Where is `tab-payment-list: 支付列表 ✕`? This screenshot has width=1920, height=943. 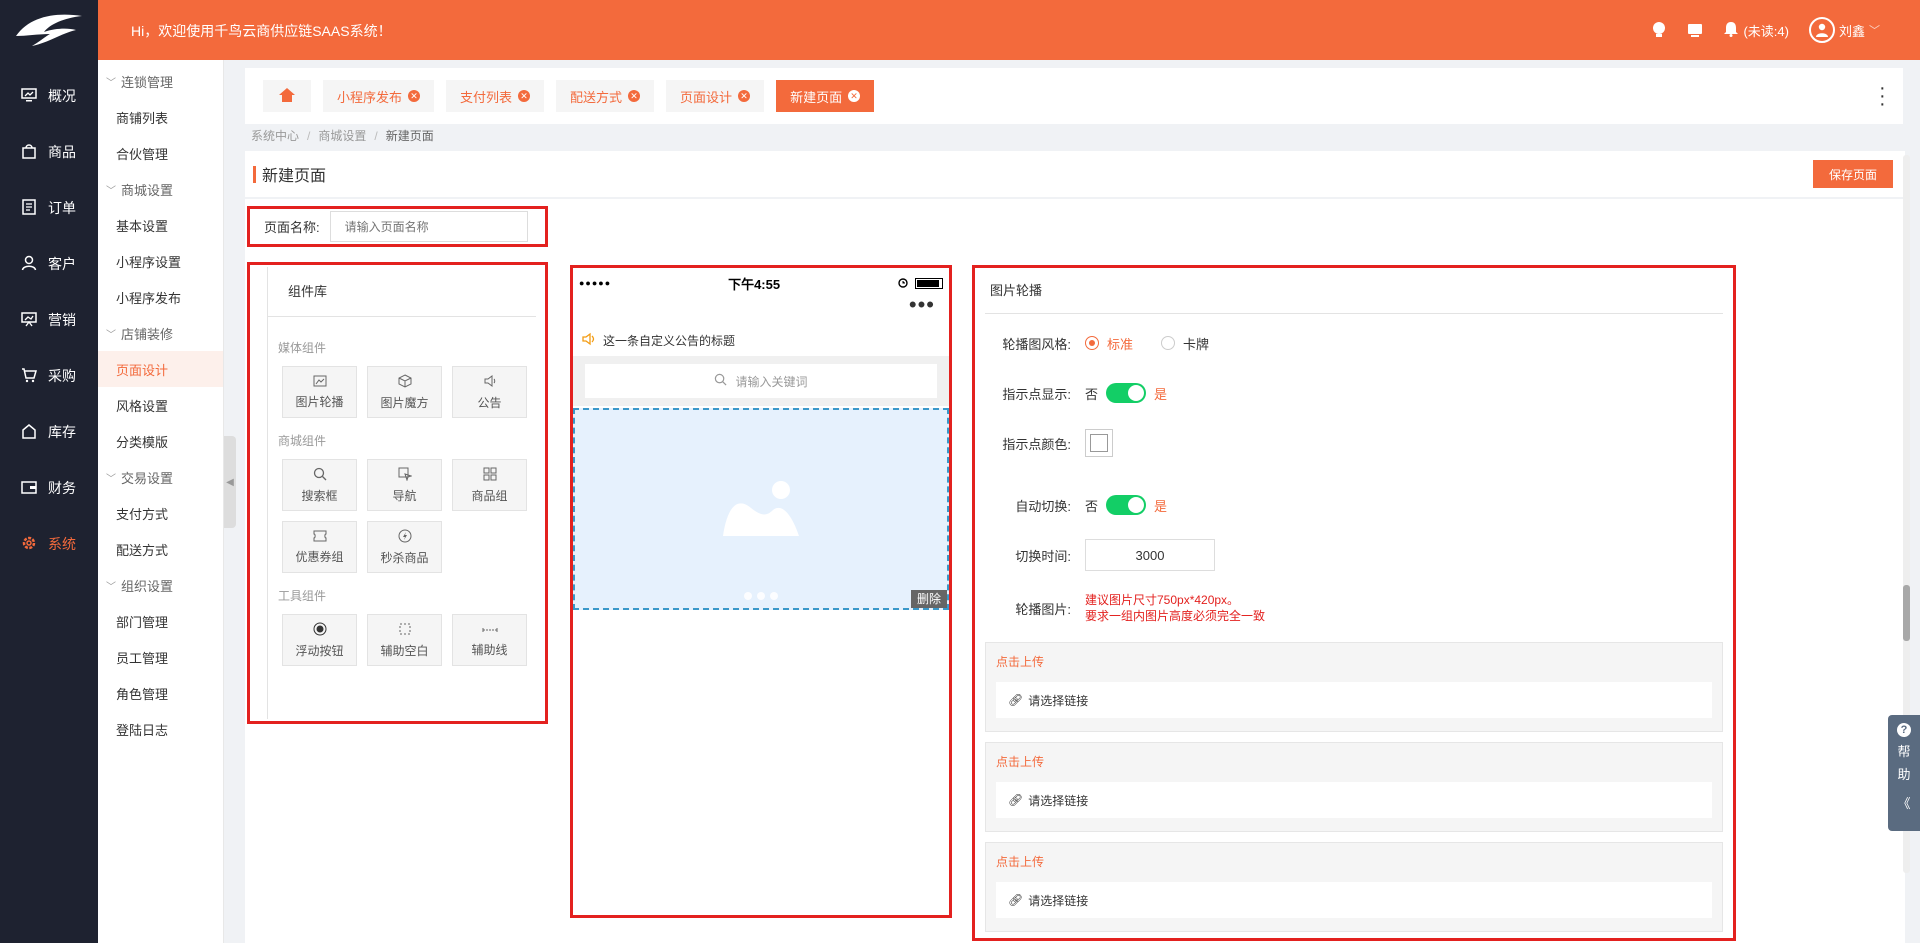
tab-payment-list: 支付列表 ✕ is located at coordinates (495, 96).